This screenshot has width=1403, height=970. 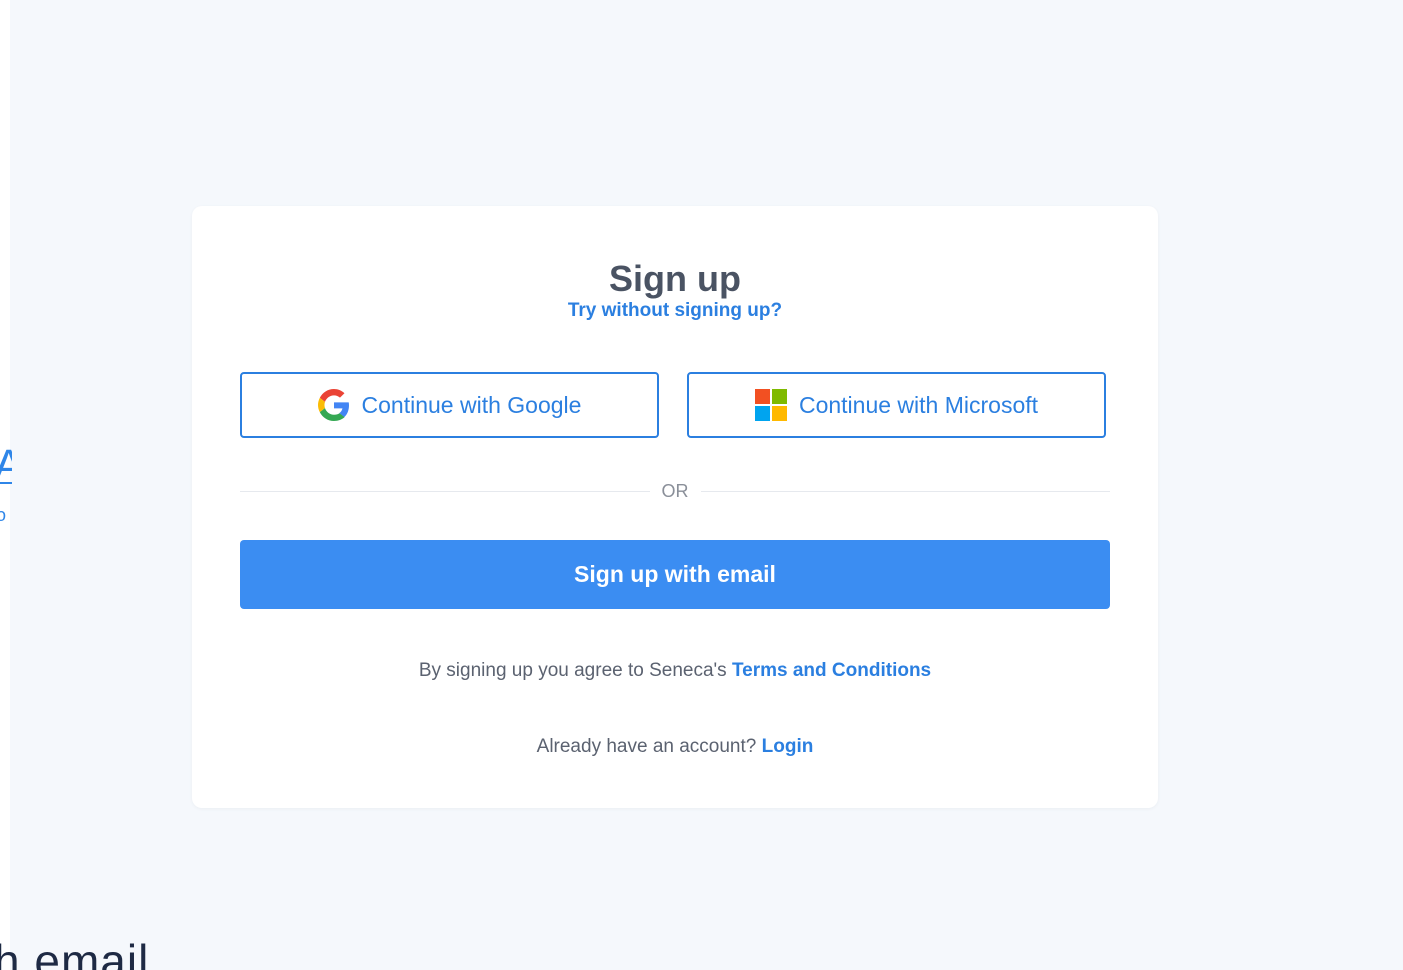 I want to click on microsoft-logo-icon, so click(x=770, y=405).